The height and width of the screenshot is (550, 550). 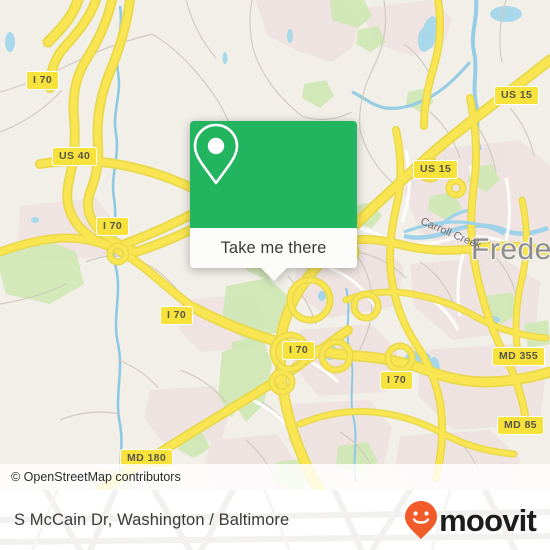 I want to click on shield-i70-west: I 70, so click(x=113, y=227).